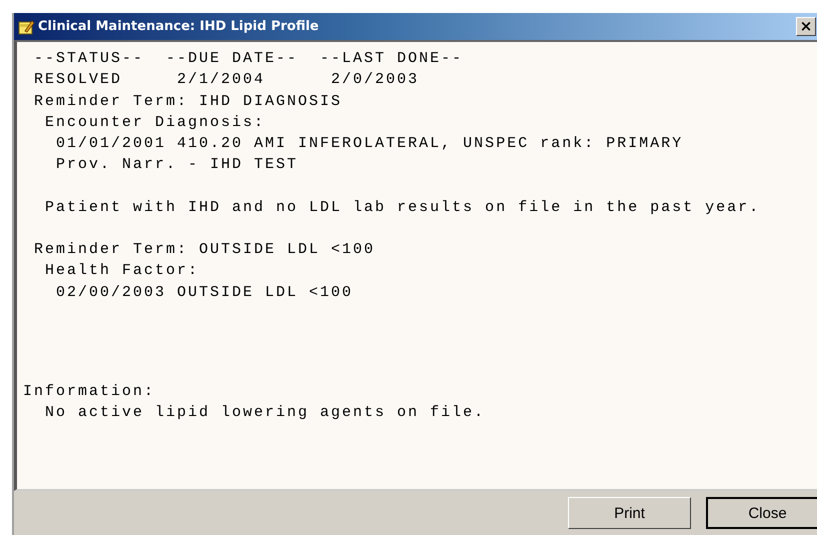 Image resolution: width=817 pixels, height=535 pixels. I want to click on text-line: Reminder Term: OUTSIDE LDL <100, so click(204, 250).